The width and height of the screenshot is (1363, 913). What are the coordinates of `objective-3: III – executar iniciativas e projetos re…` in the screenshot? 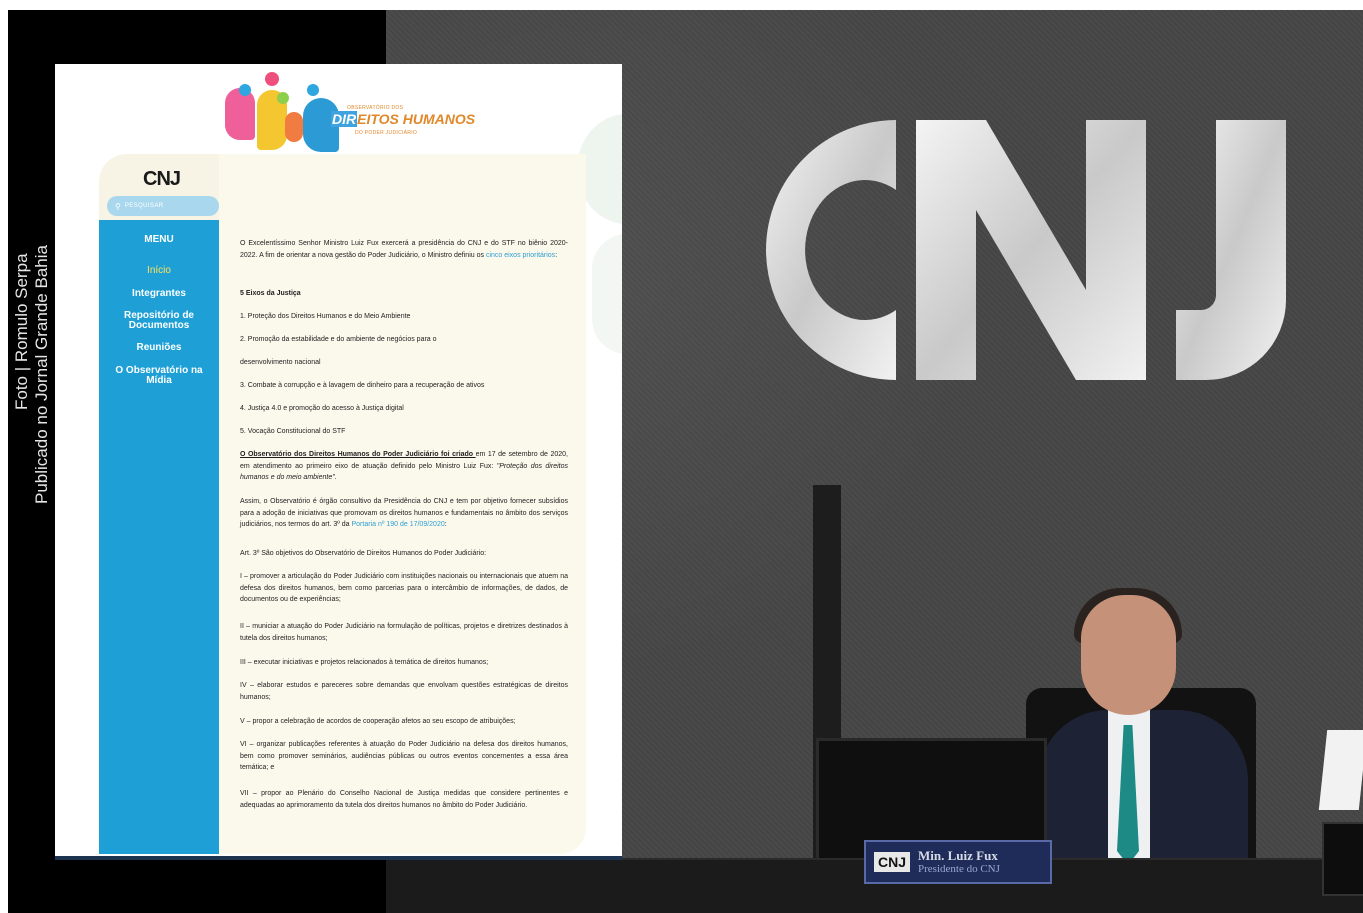 It's located at (364, 662).